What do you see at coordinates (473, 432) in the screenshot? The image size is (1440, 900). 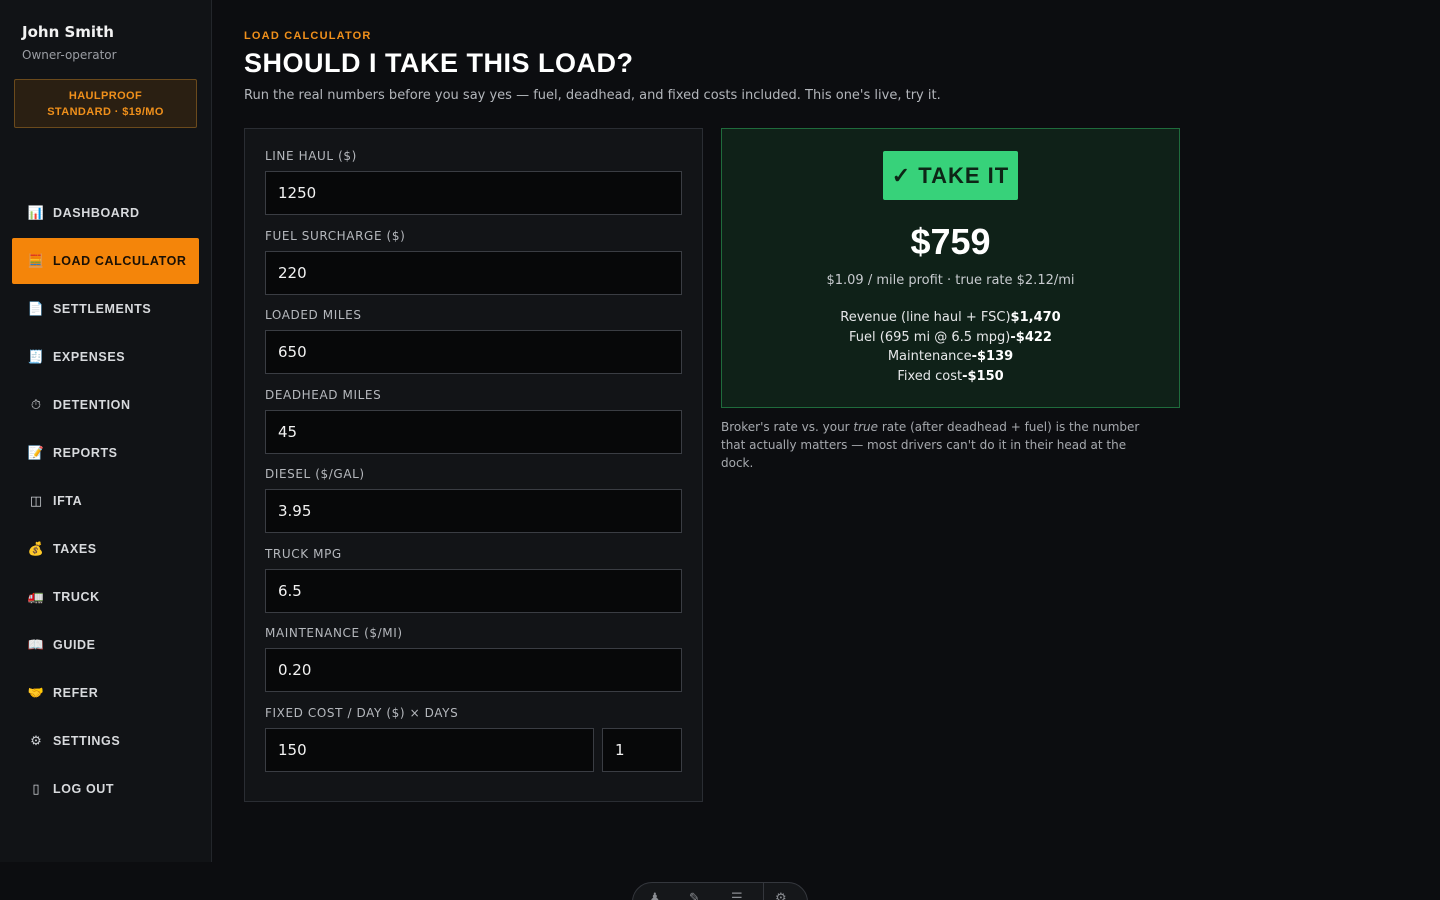 I see `deadhead-miles-input` at bounding box center [473, 432].